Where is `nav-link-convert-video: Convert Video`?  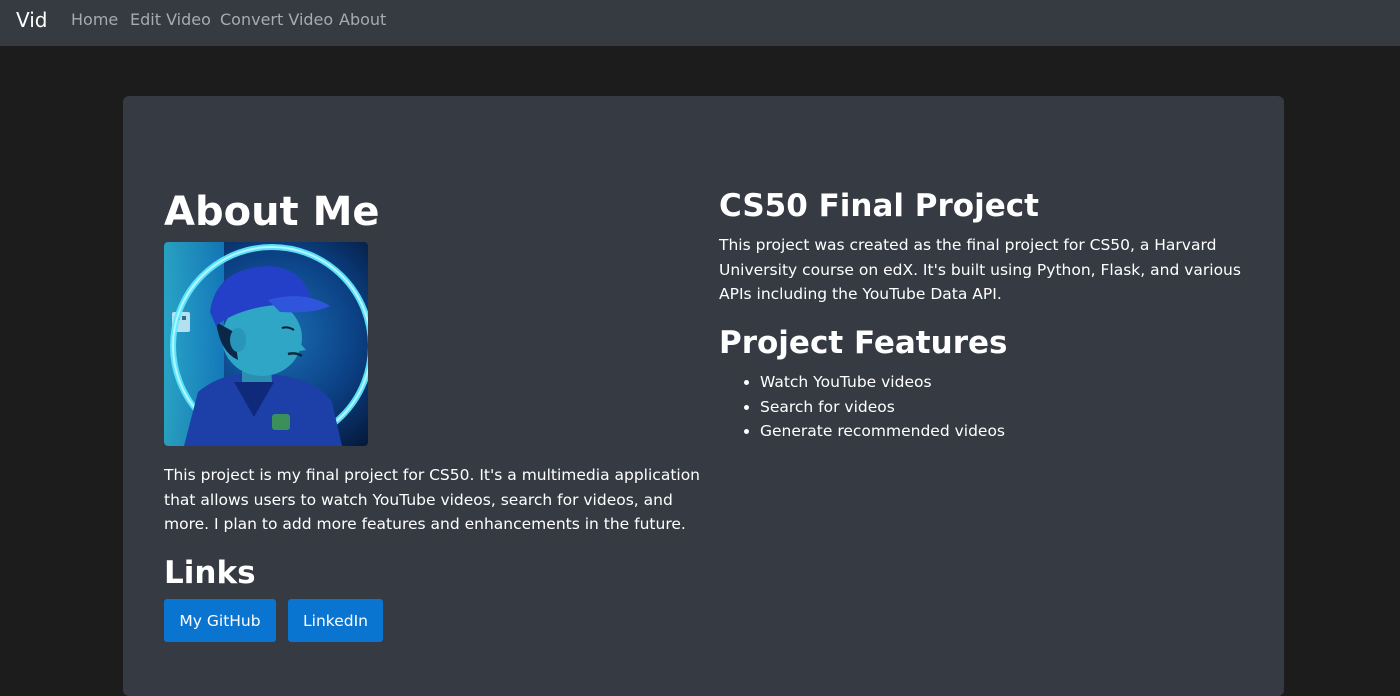 nav-link-convert-video: Convert Video is located at coordinates (276, 19).